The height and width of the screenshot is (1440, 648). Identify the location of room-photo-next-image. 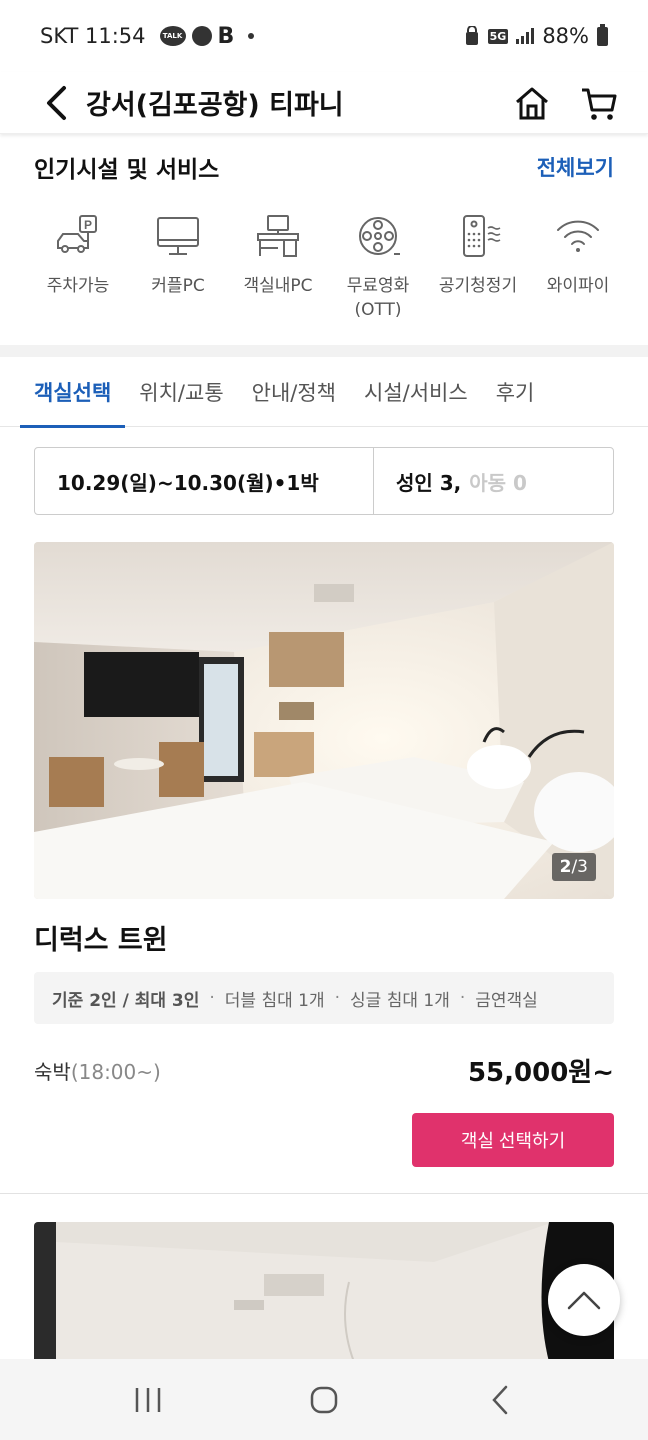
(324, 1292).